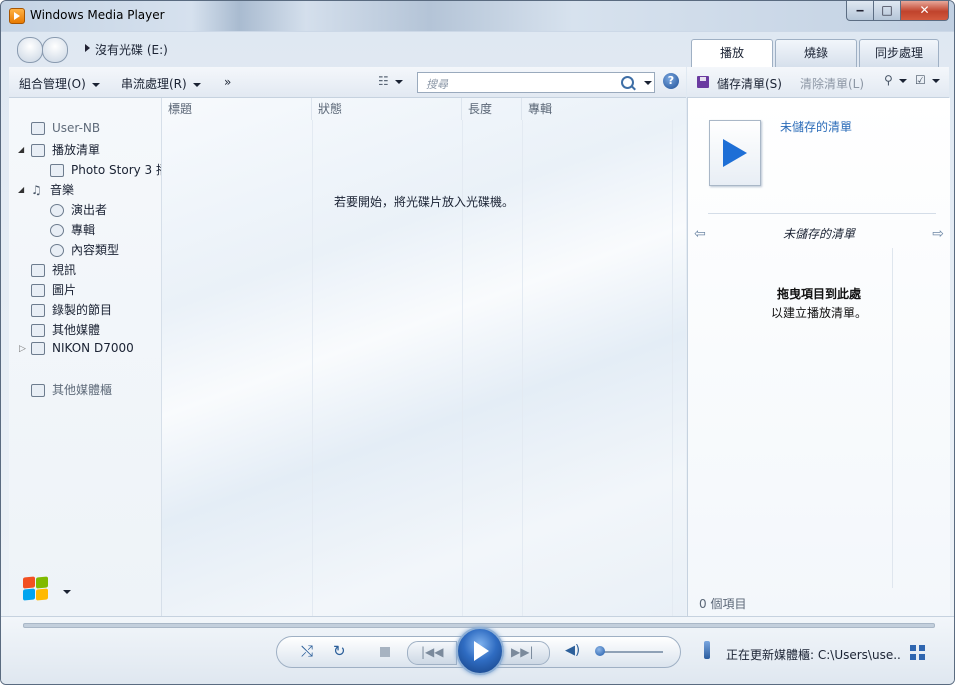  I want to click on help-icon: ?, so click(671, 81).